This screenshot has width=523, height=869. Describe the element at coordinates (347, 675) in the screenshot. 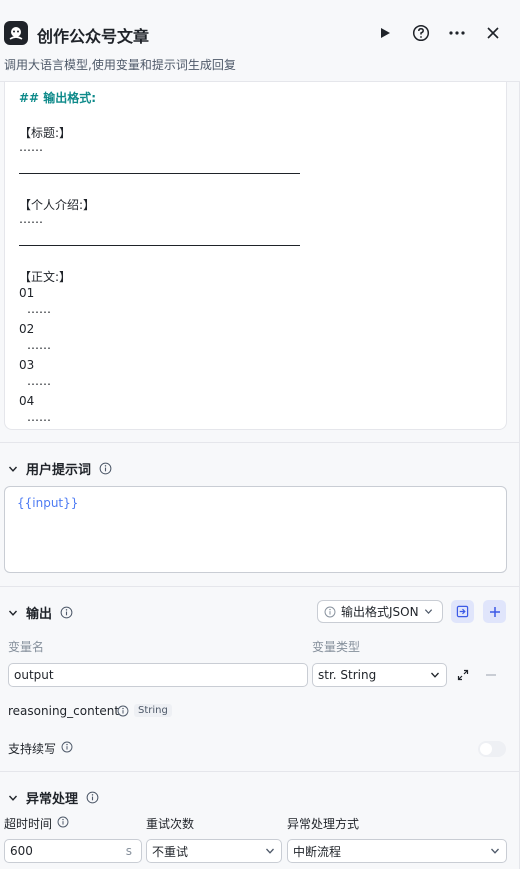

I see `var-type-value: str. String` at that location.